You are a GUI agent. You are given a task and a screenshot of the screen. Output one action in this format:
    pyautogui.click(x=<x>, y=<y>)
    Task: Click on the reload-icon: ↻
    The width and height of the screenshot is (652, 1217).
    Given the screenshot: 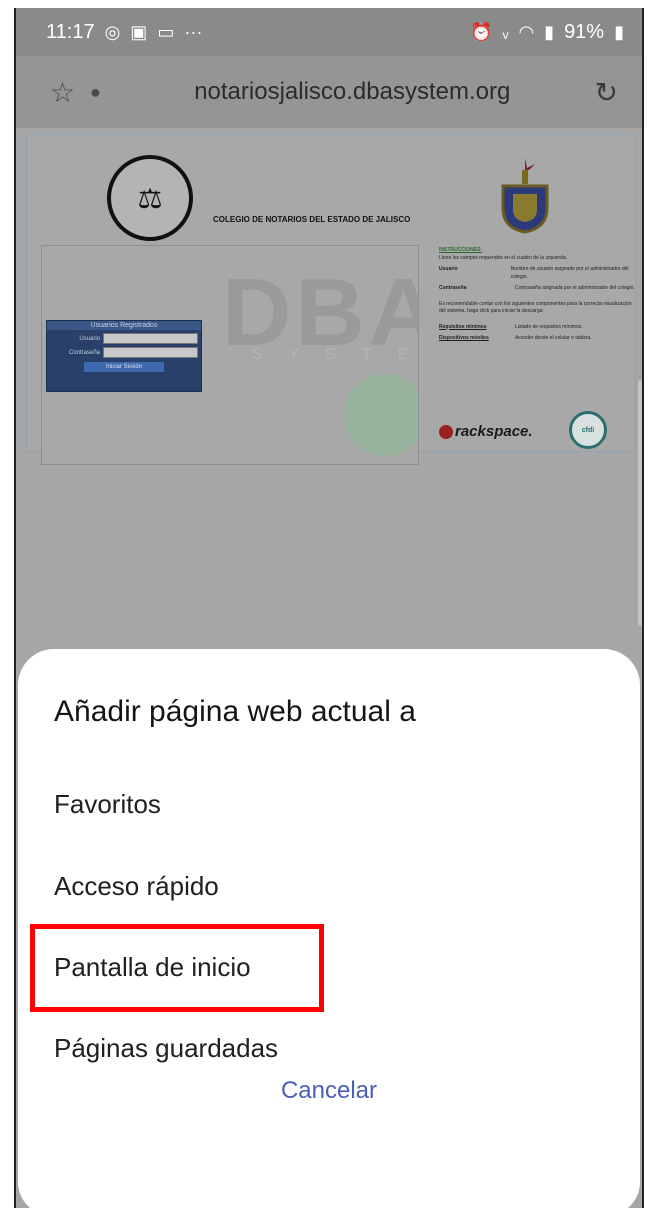 What is the action you would take?
    pyautogui.click(x=606, y=92)
    